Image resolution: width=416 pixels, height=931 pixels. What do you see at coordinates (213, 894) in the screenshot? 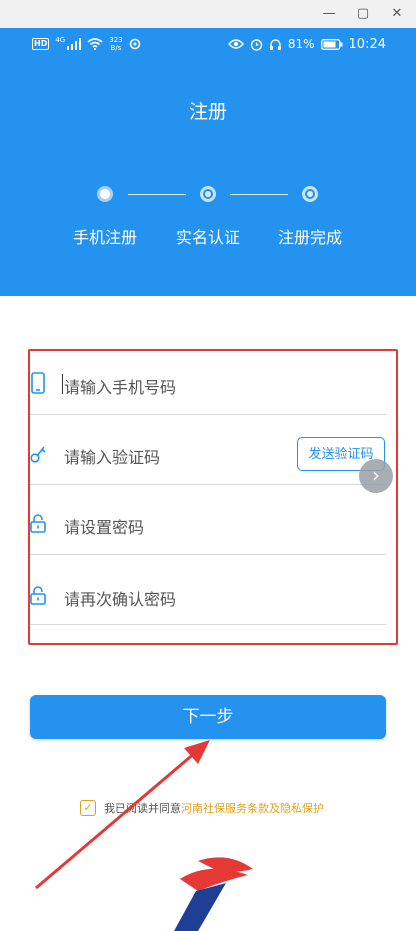
I see `app-logo` at bounding box center [213, 894].